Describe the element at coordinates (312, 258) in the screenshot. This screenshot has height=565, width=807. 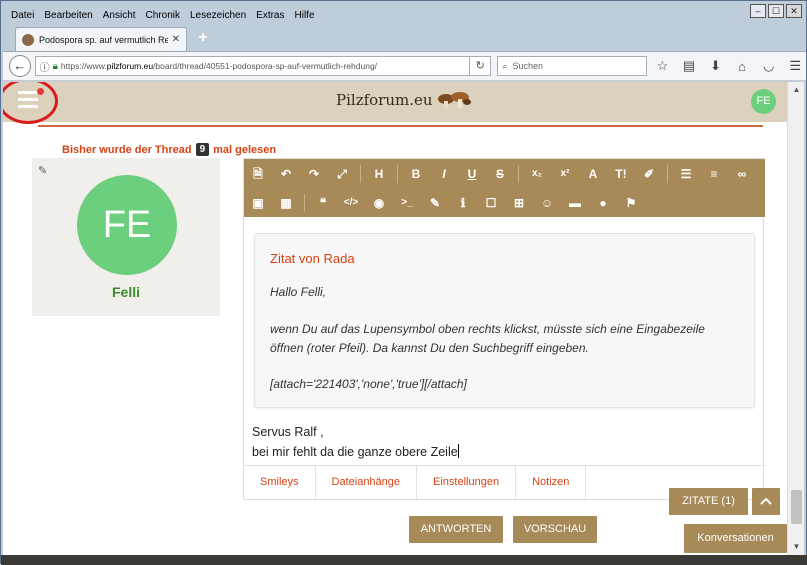
I see `quote-title: Zitat von Rada` at that location.